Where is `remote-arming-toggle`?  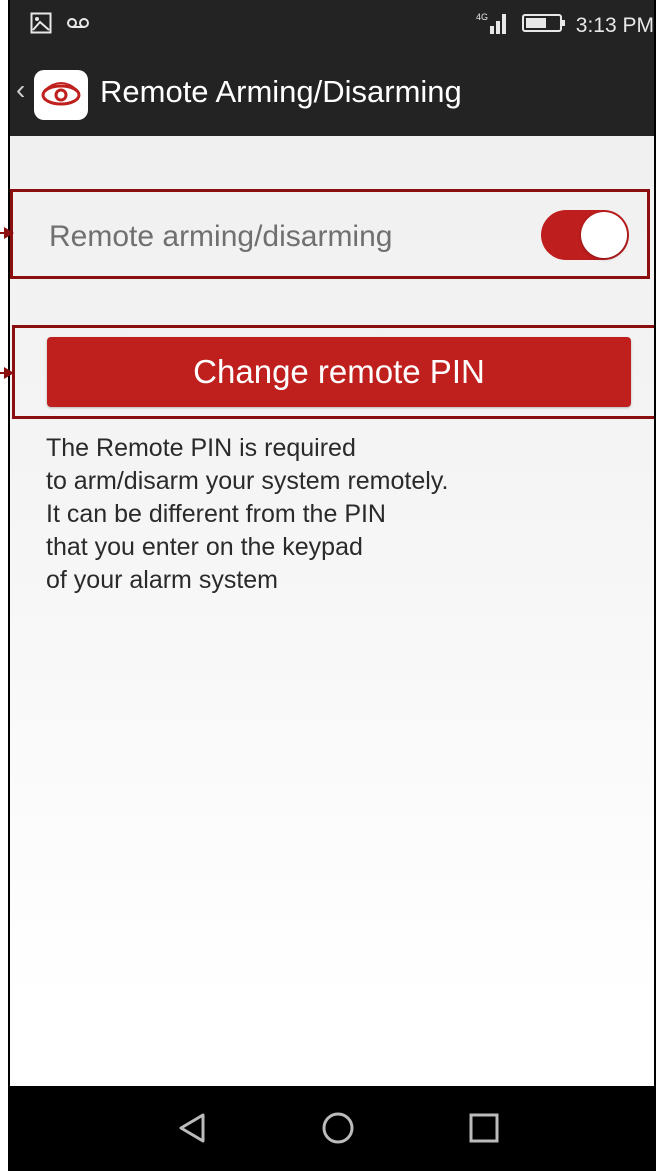
remote-arming-toggle is located at coordinates (585, 235).